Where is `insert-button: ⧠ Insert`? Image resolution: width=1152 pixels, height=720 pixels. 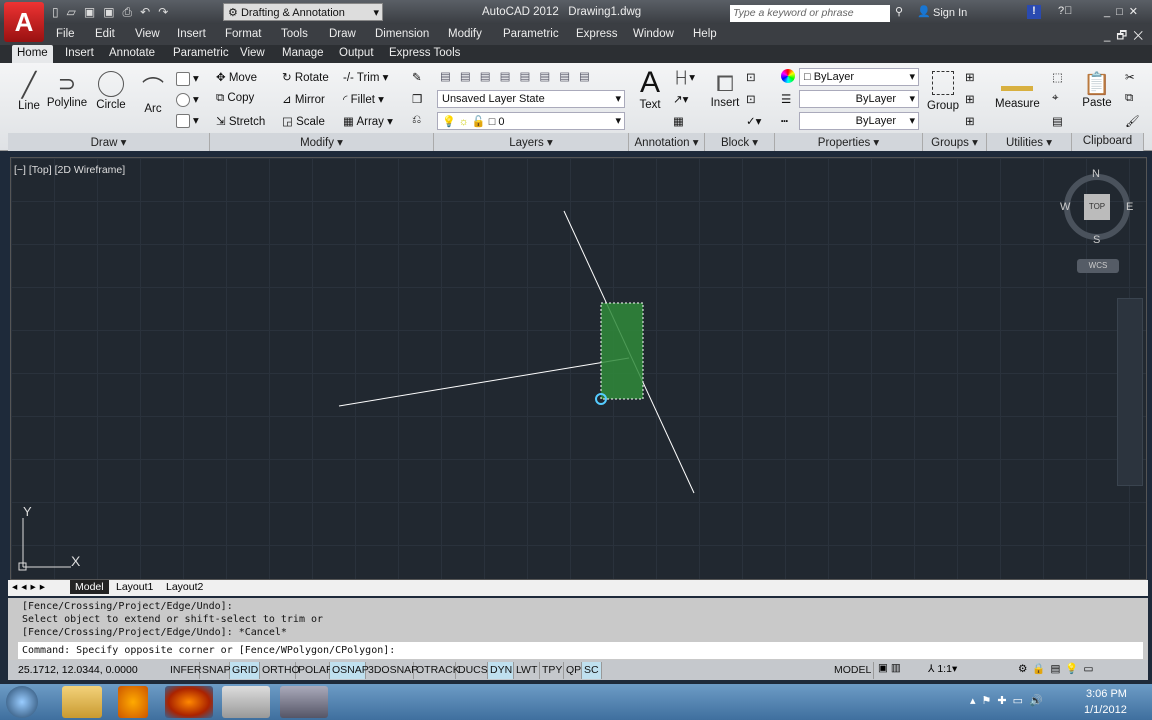
insert-button: ⧠ Insert is located at coordinates (725, 90).